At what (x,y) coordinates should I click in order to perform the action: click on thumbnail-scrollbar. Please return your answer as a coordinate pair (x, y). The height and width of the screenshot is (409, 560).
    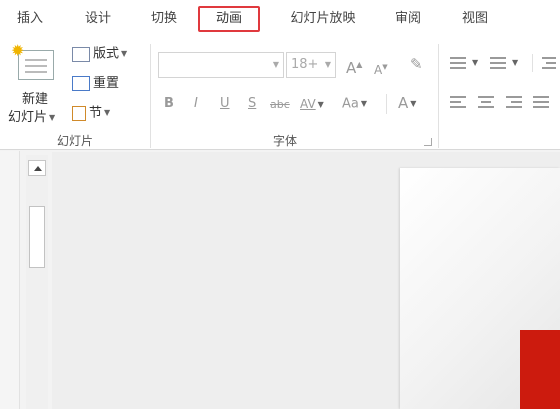
    Looking at the image, I should click on (37, 282).